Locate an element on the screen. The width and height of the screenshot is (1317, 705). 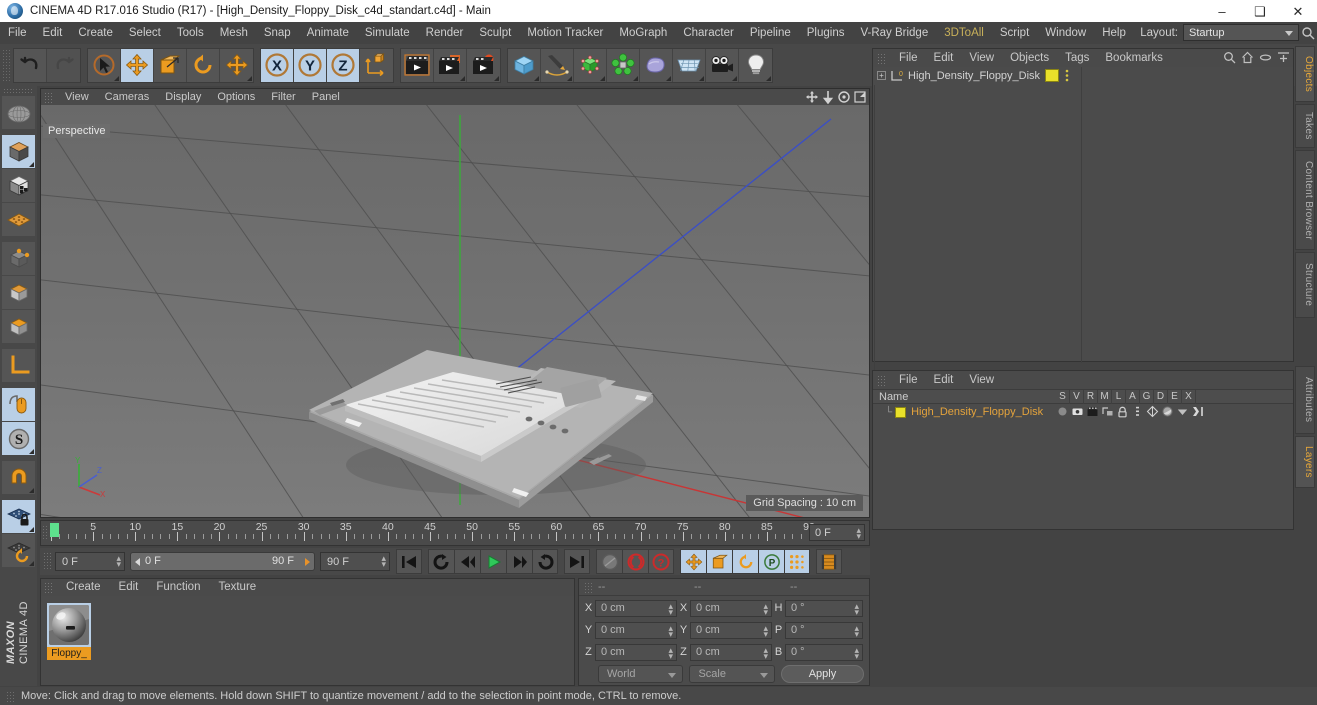
tab-structure: Structure is located at coordinates (1305, 285).